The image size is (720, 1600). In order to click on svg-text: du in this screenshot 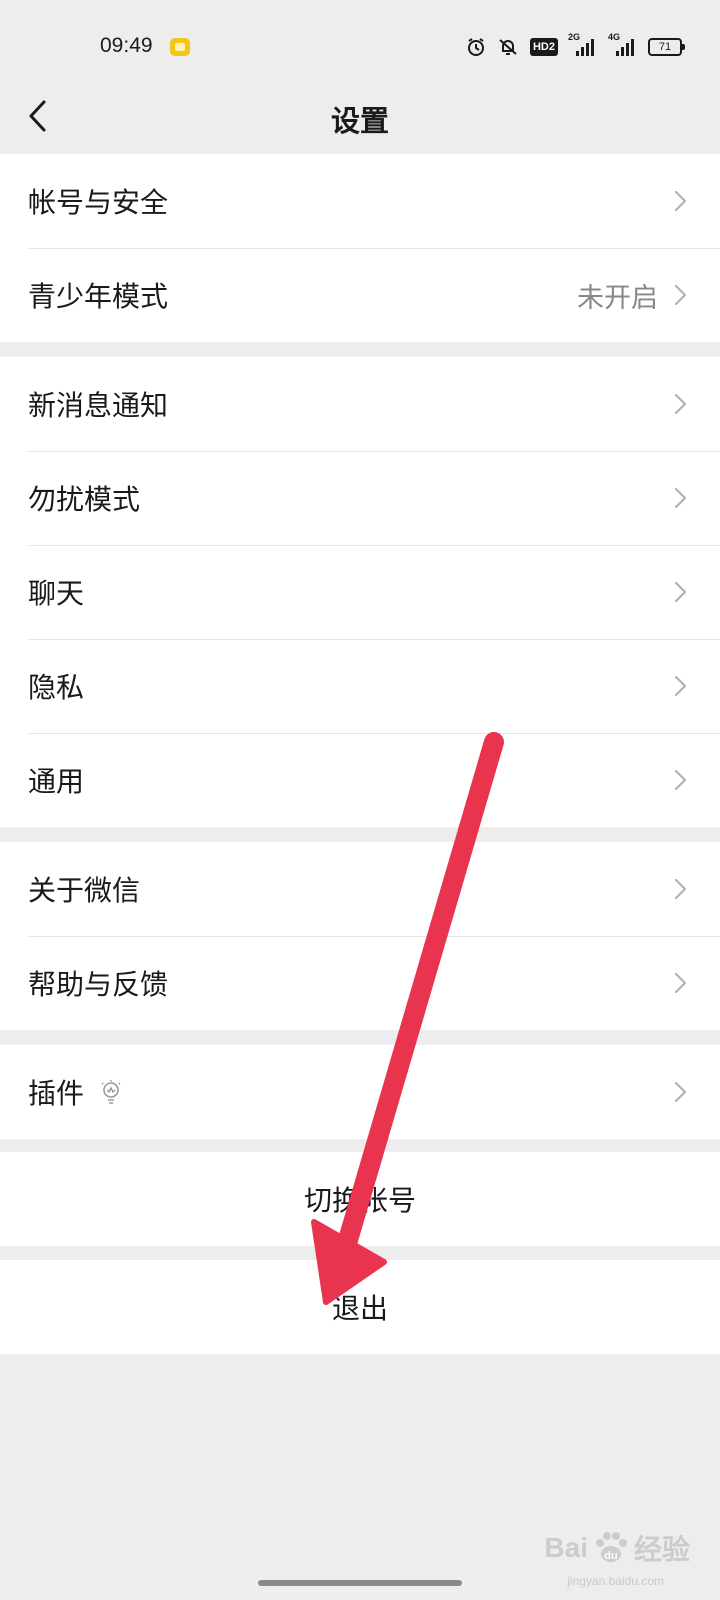, I will do `click(610, 1556)`.